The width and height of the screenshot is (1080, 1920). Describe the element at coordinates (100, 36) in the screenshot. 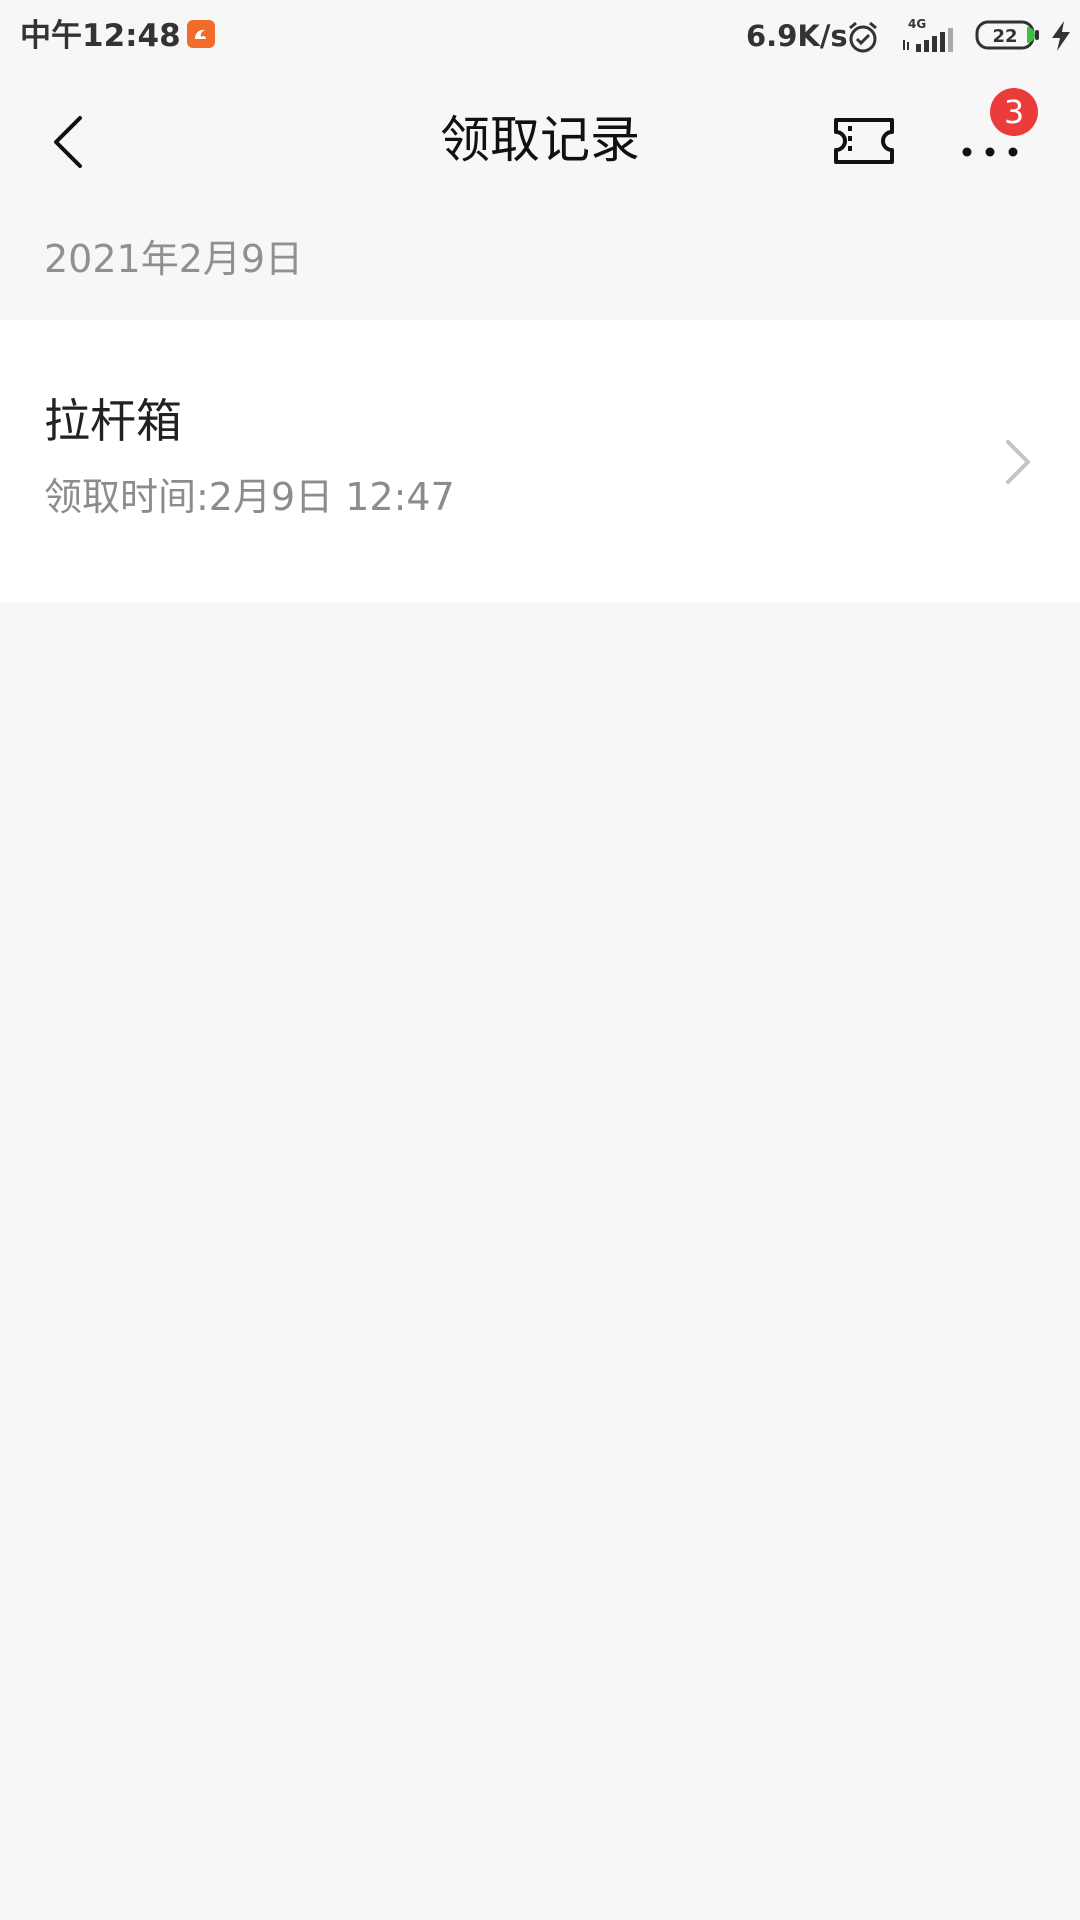

I see `status-time: 中午12:48` at that location.